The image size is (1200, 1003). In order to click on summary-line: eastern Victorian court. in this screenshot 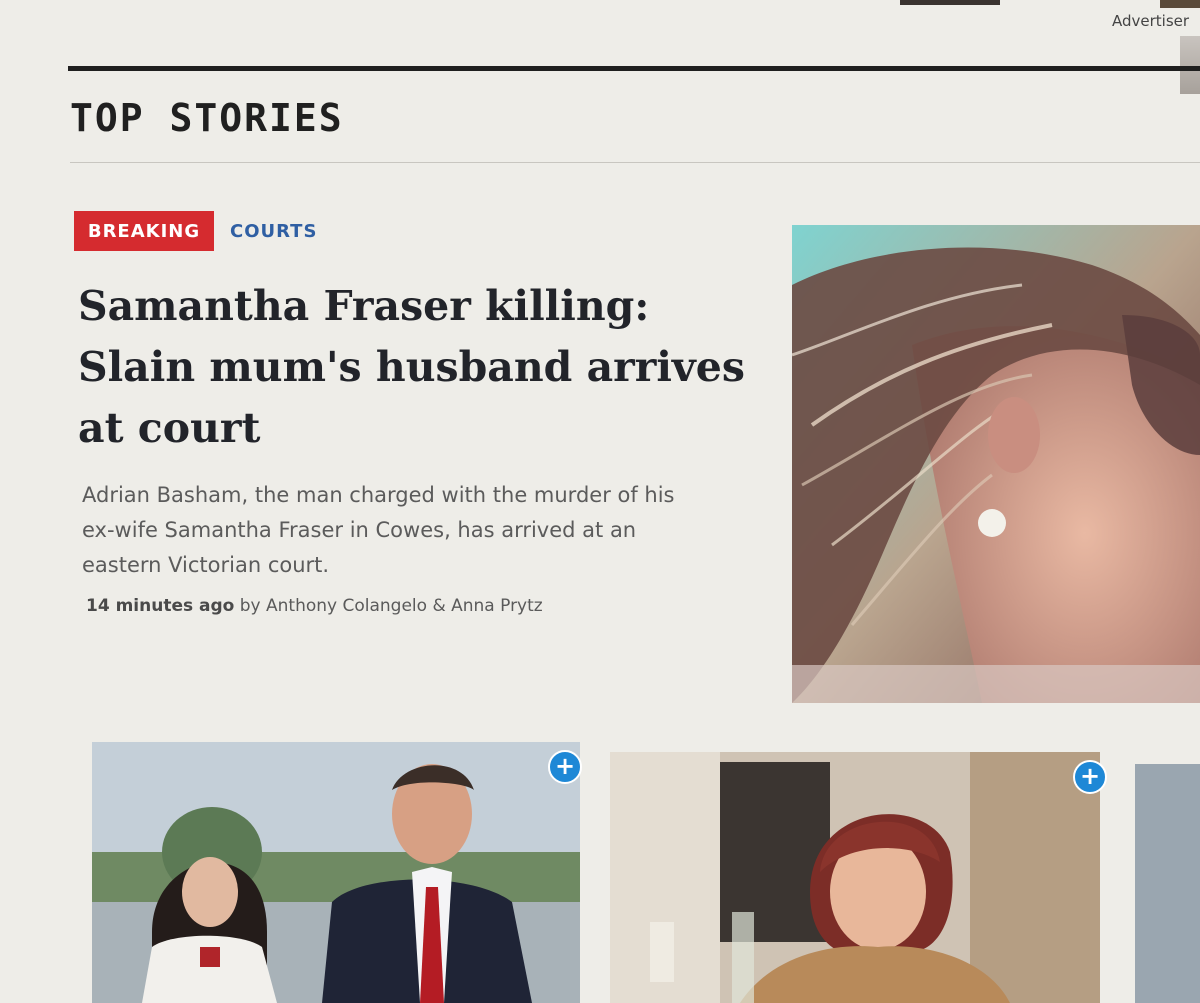, I will do `click(206, 565)`.